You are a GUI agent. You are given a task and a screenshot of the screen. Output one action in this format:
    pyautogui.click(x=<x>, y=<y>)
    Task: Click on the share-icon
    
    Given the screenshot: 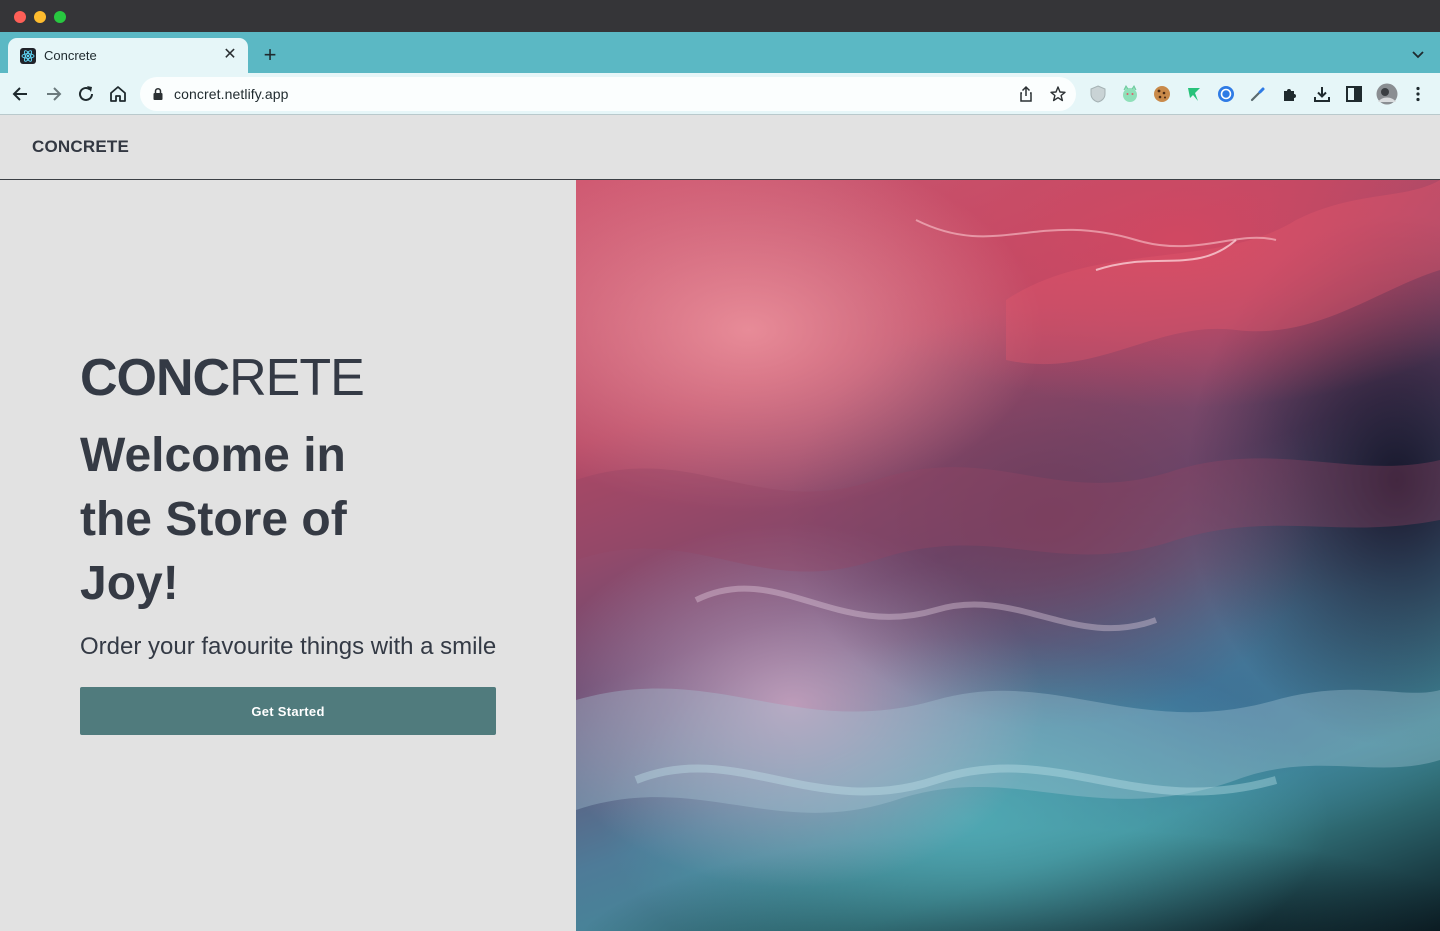 What is the action you would take?
    pyautogui.click(x=1026, y=94)
    